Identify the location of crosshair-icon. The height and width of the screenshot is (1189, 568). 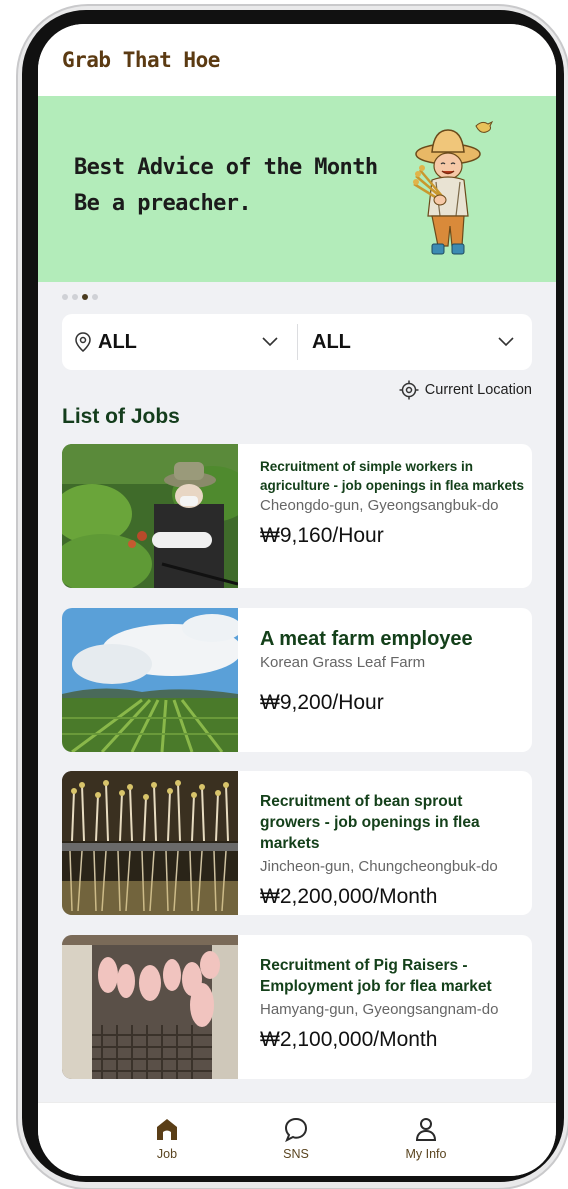
(409, 390).